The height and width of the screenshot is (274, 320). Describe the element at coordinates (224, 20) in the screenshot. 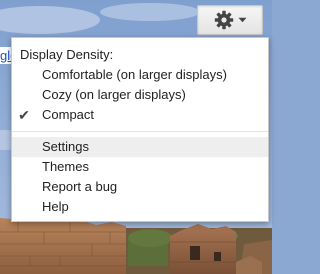

I see `gear-icon` at that location.